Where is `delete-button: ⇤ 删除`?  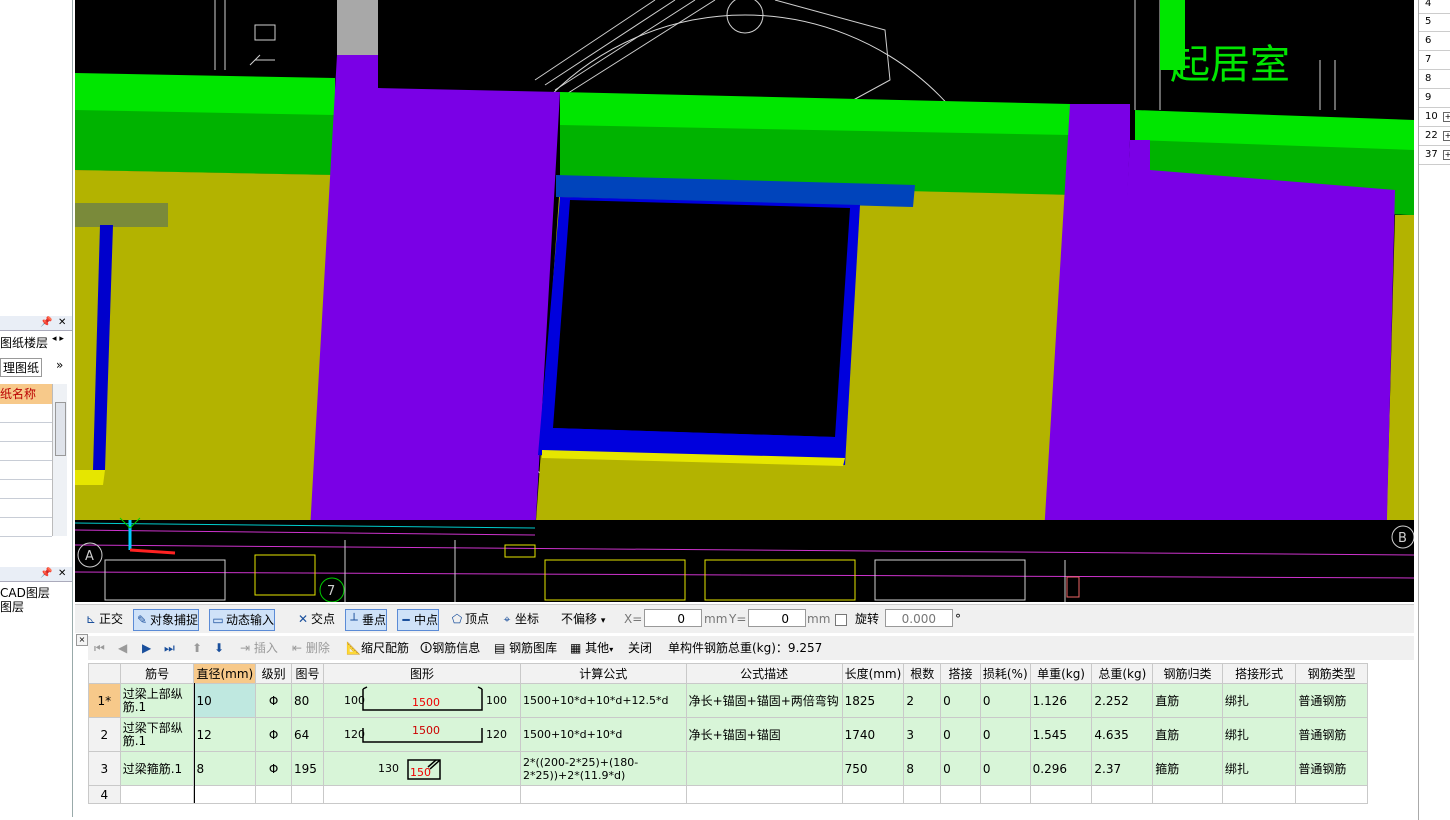 delete-button: ⇤ 删除 is located at coordinates (311, 648).